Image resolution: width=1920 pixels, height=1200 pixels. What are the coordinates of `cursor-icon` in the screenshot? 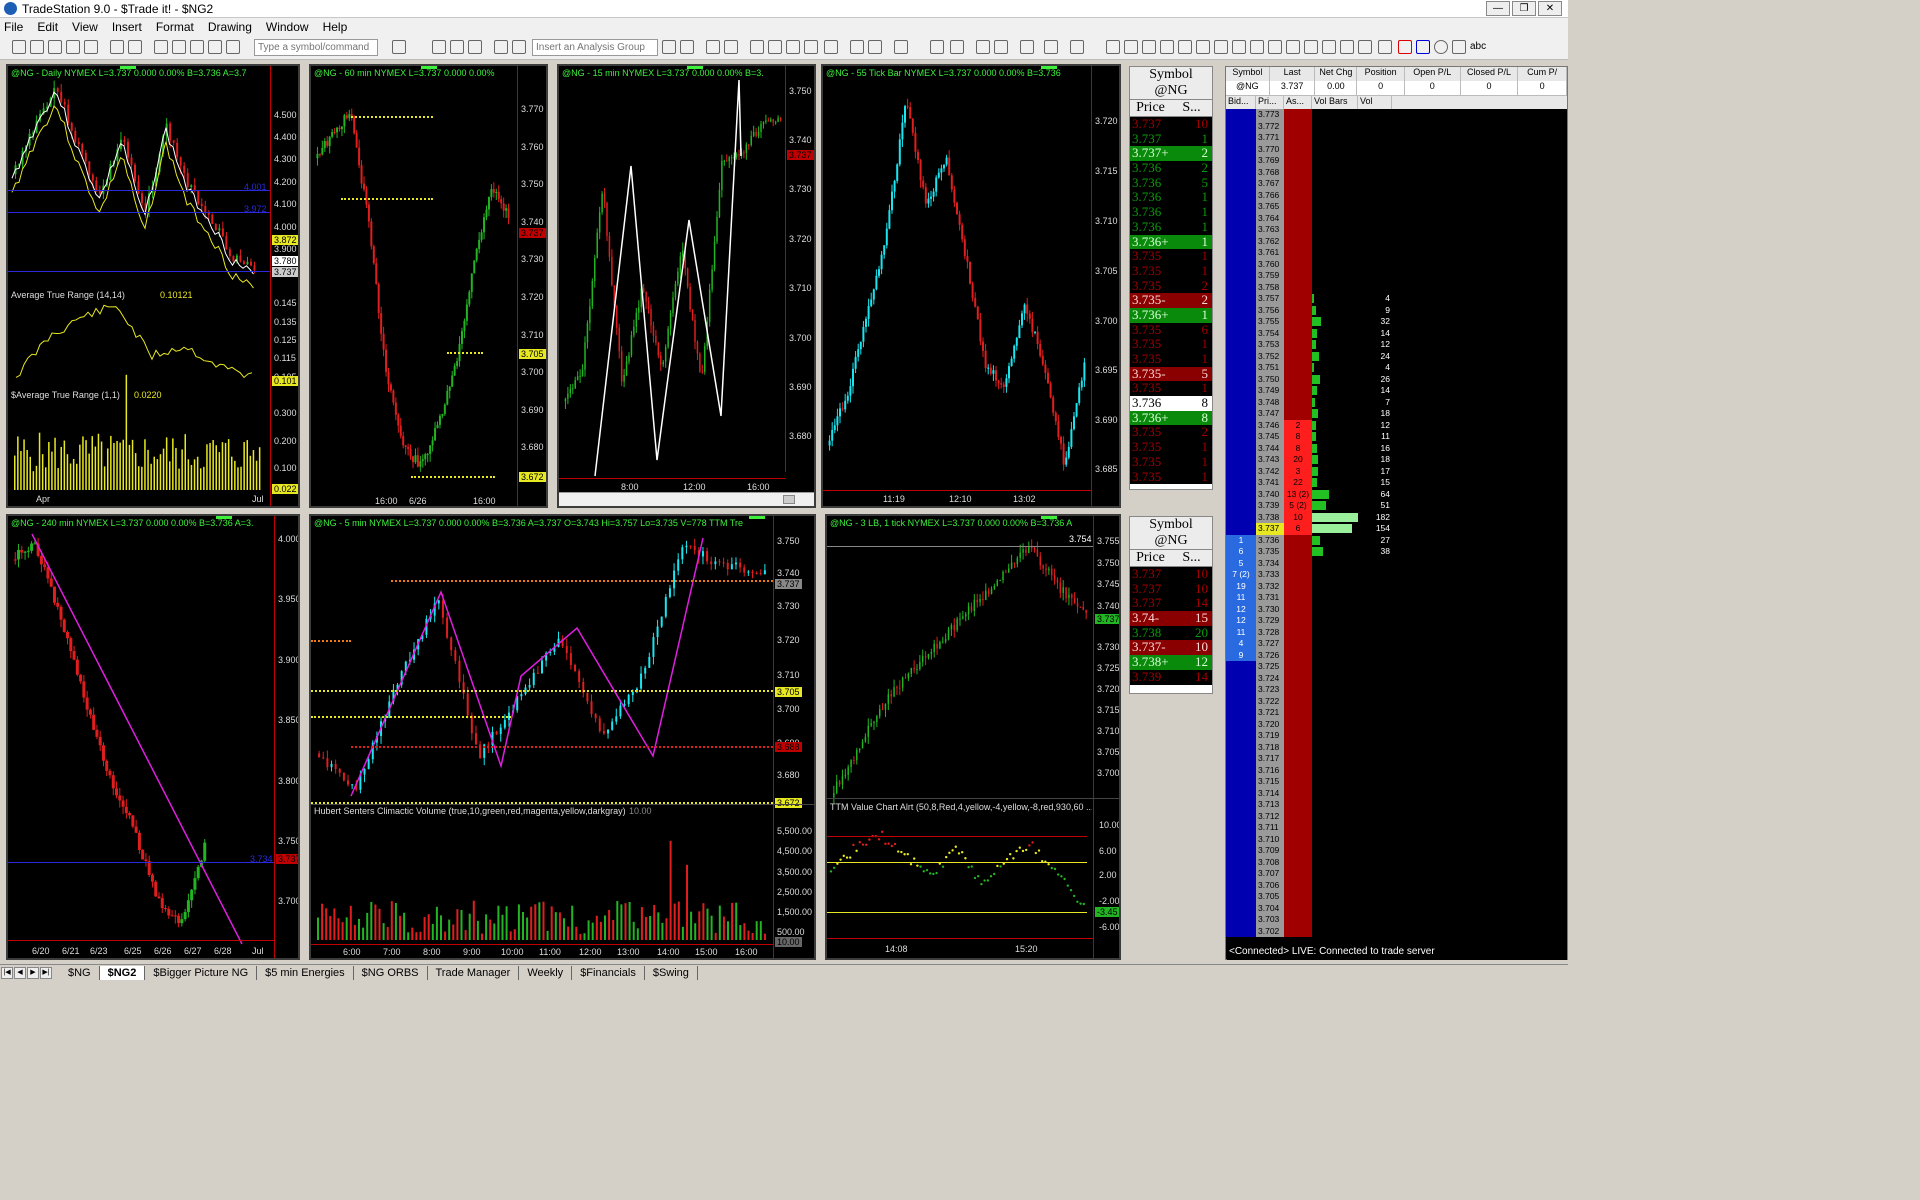 It's located at (983, 47).